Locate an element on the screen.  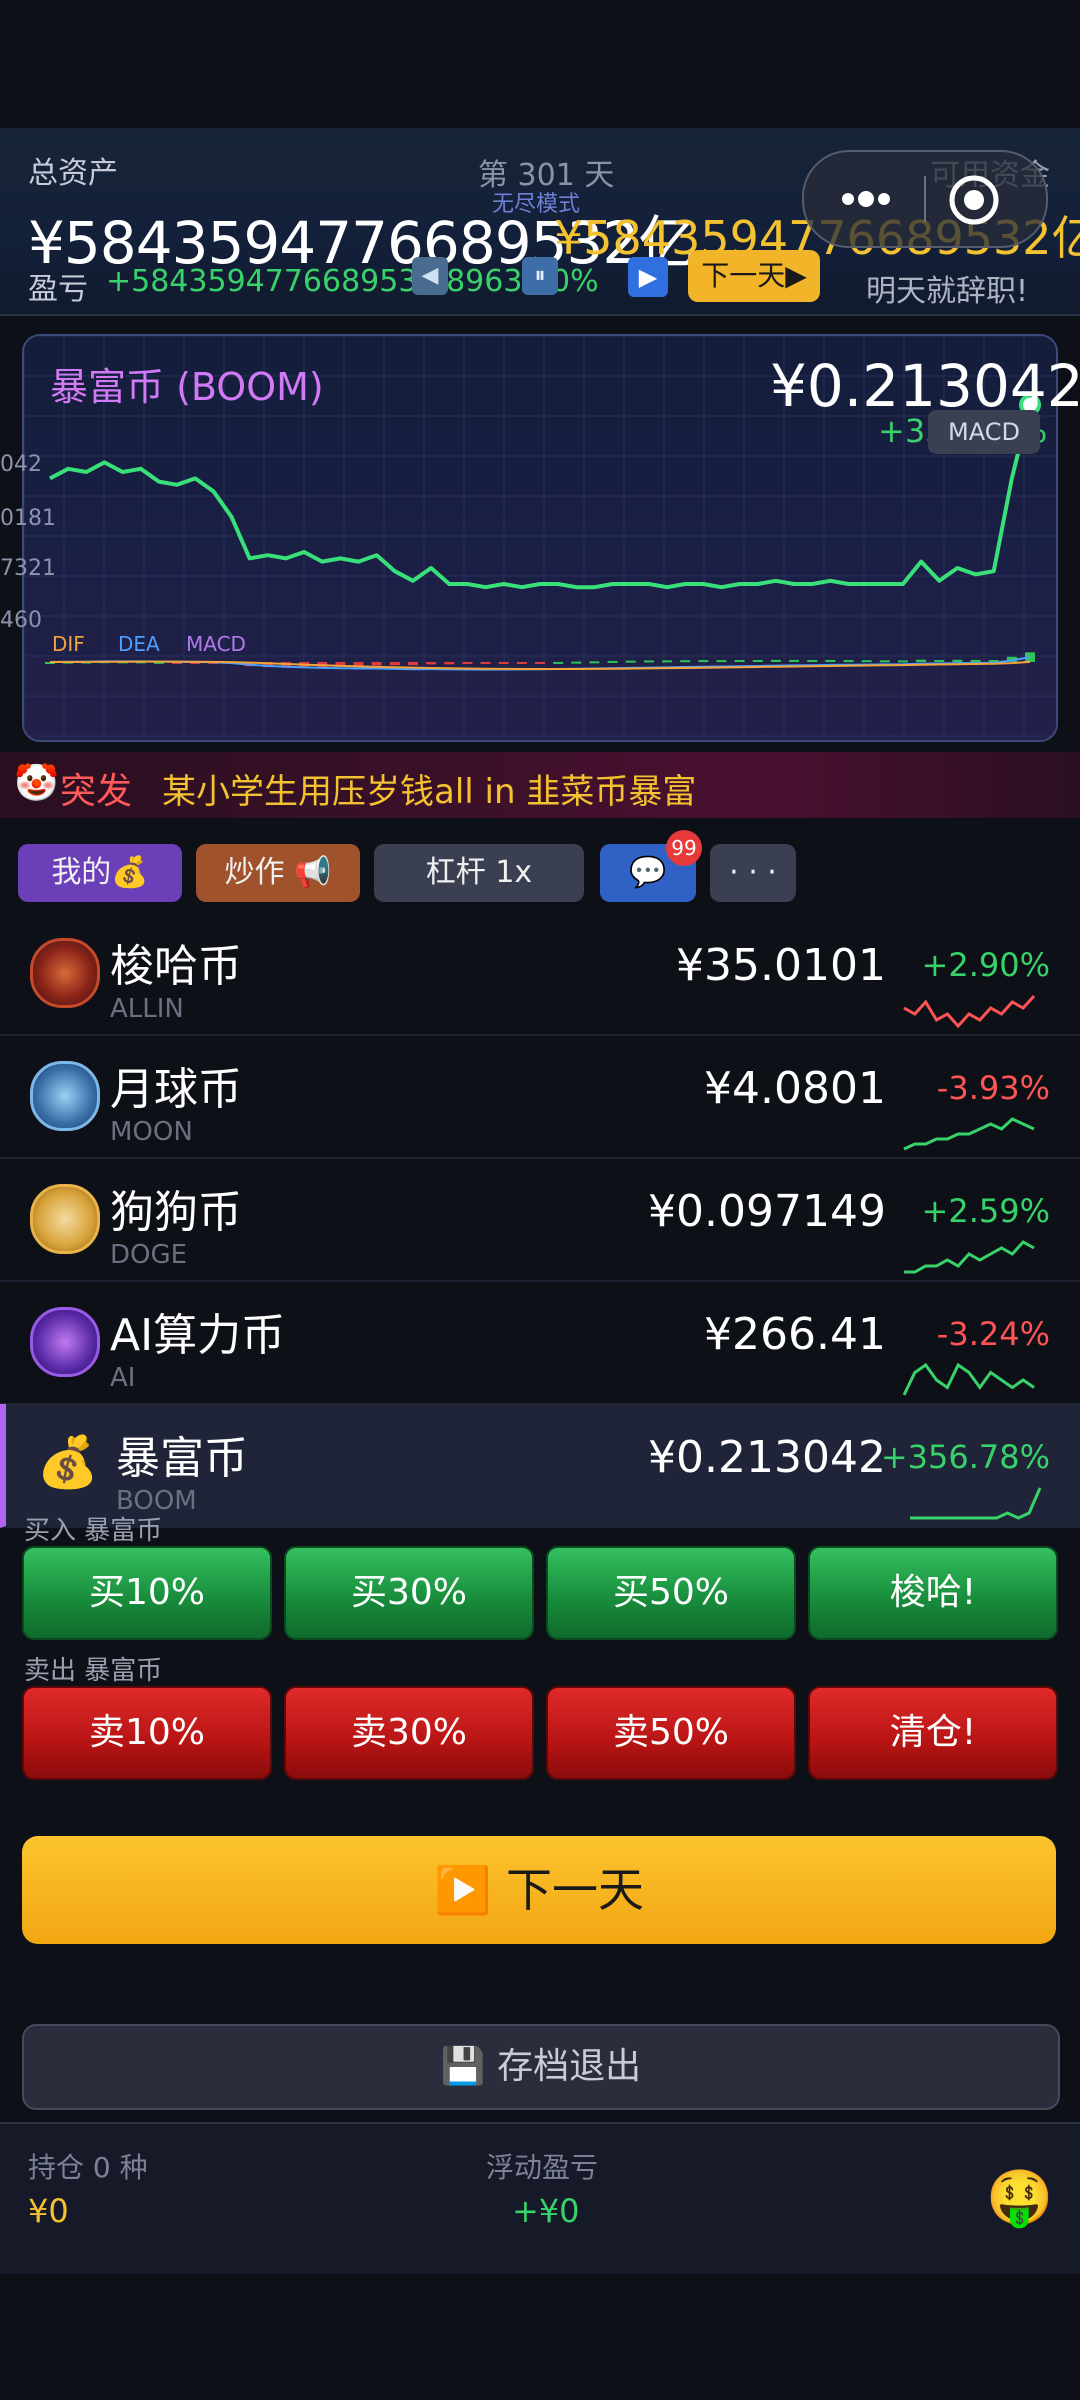
clear-position-button: 清仓! is located at coordinates (933, 1733).